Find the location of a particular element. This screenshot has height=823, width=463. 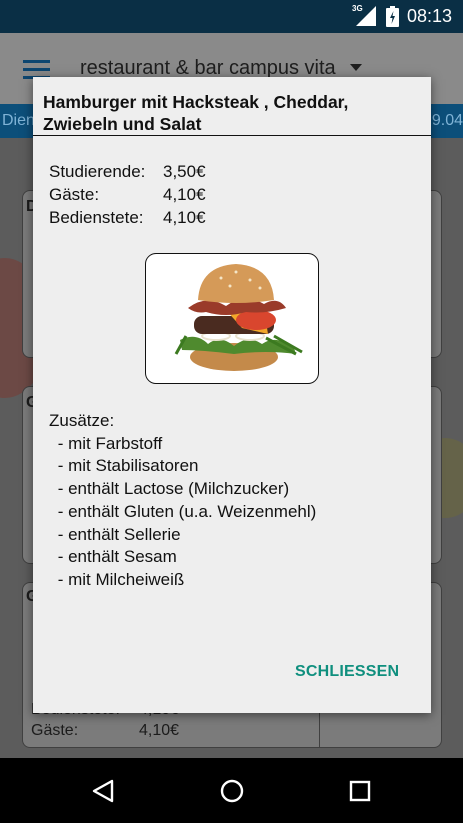

price-label: Bedienstete: is located at coordinates (96, 217).